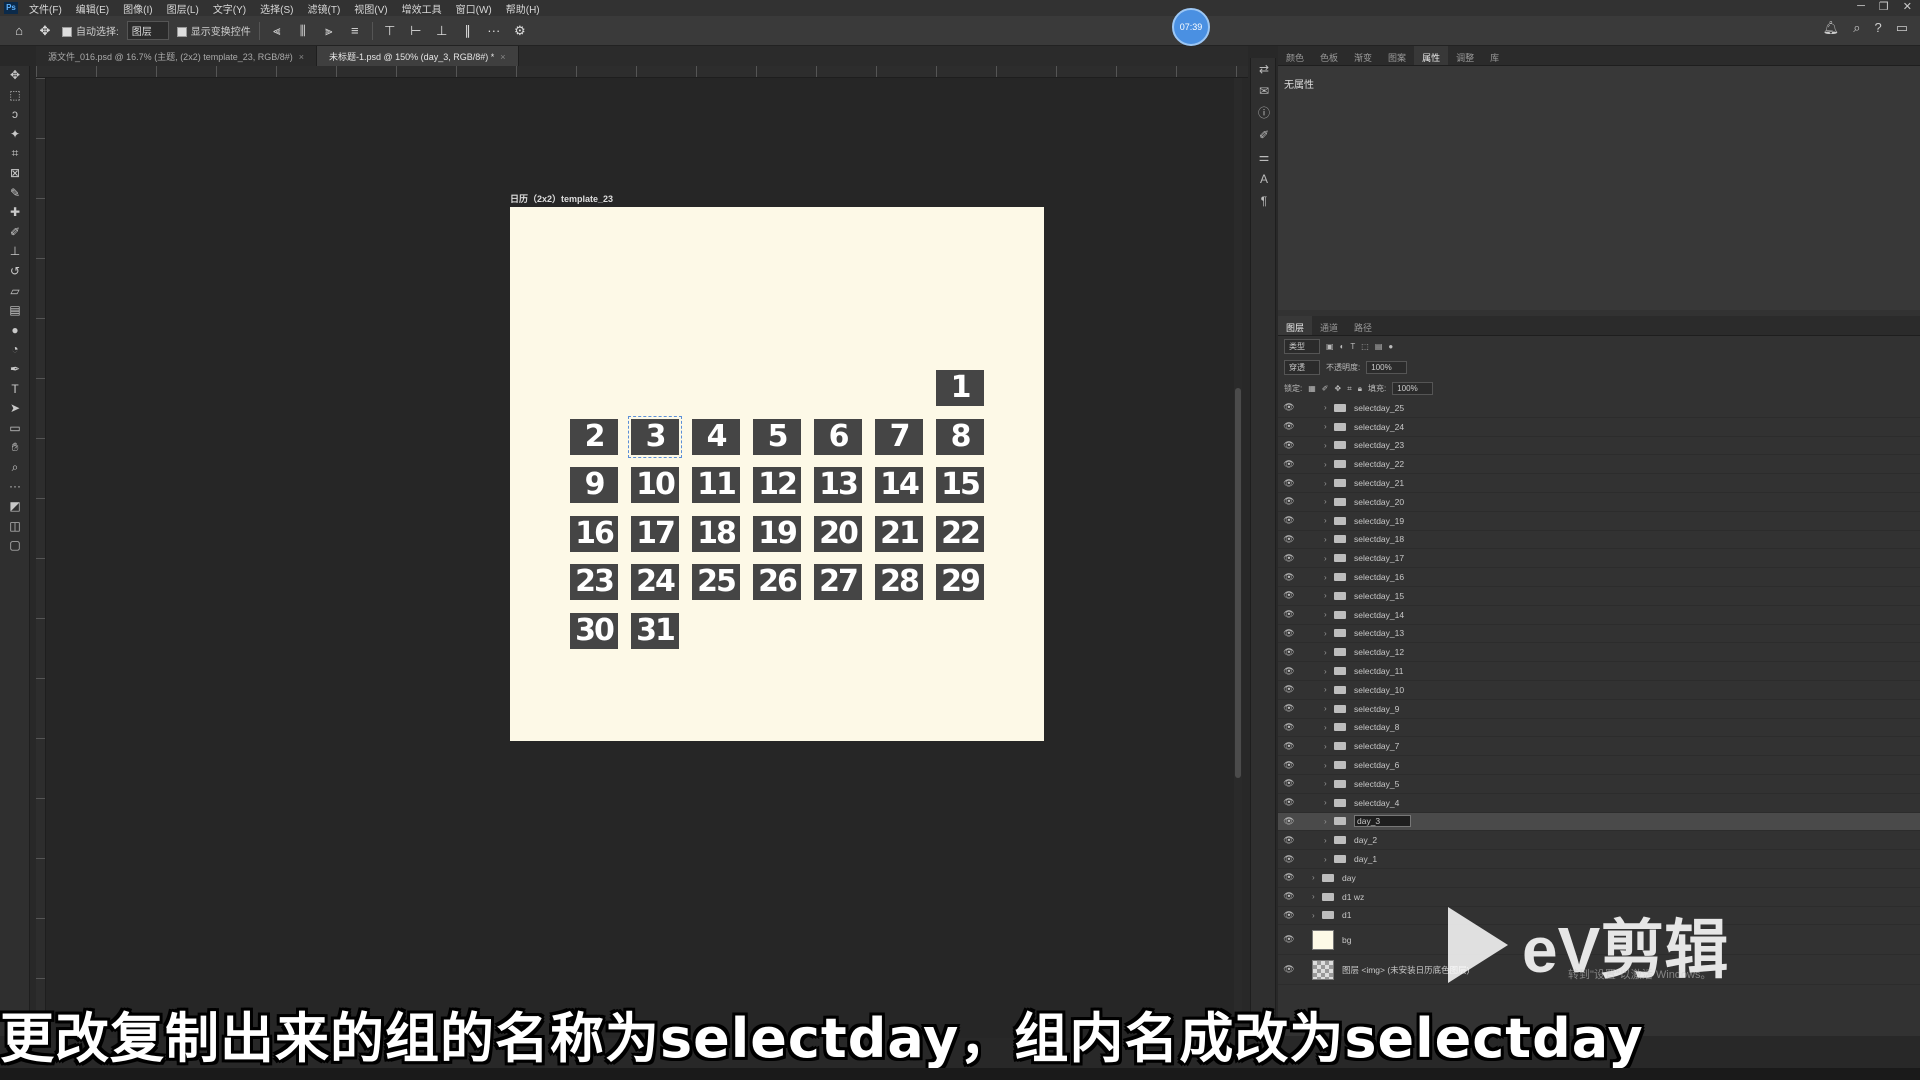  Describe the element at coordinates (19, 31) in the screenshot. I see `home-icon: ⌂` at that location.